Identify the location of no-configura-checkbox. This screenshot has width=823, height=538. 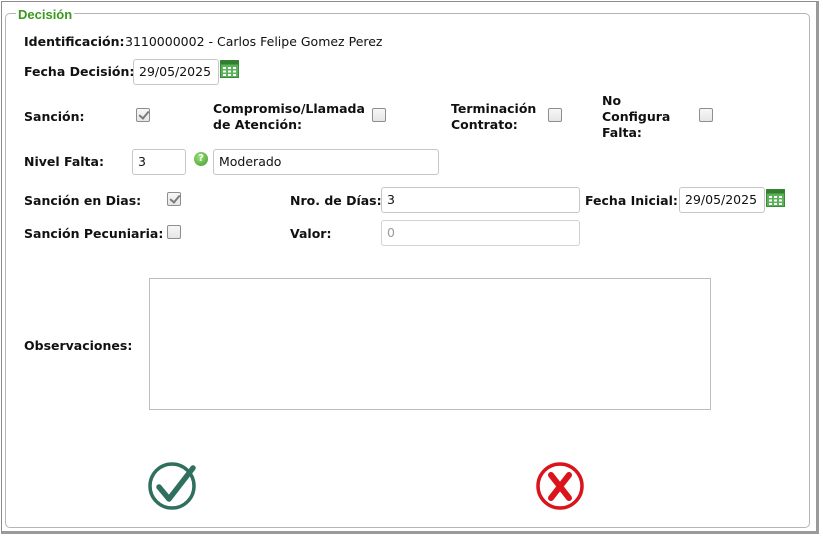
(706, 115).